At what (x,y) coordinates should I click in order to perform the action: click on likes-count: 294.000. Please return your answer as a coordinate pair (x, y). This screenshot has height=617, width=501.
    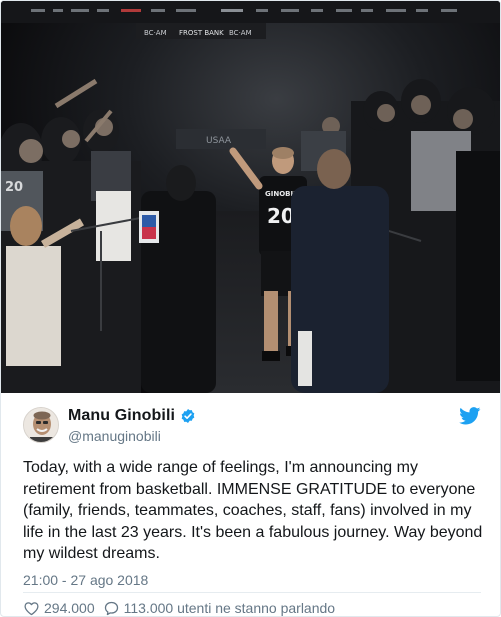
    Looking at the image, I should click on (69, 608).